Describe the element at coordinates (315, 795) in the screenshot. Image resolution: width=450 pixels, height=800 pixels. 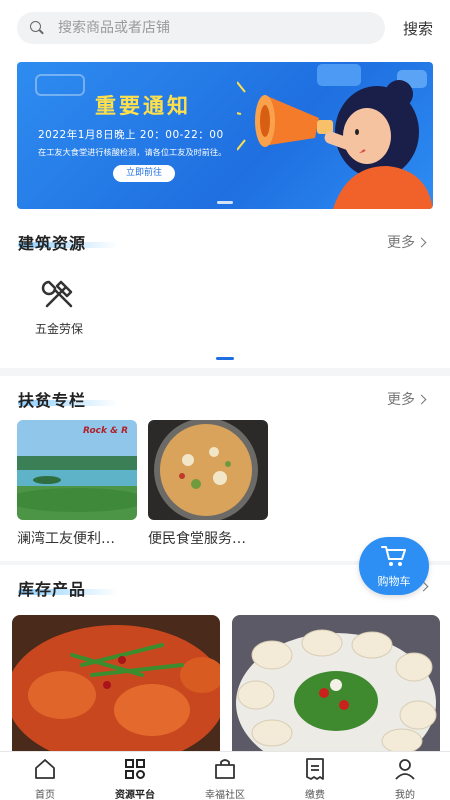
I see `tab-label: 缴费` at that location.